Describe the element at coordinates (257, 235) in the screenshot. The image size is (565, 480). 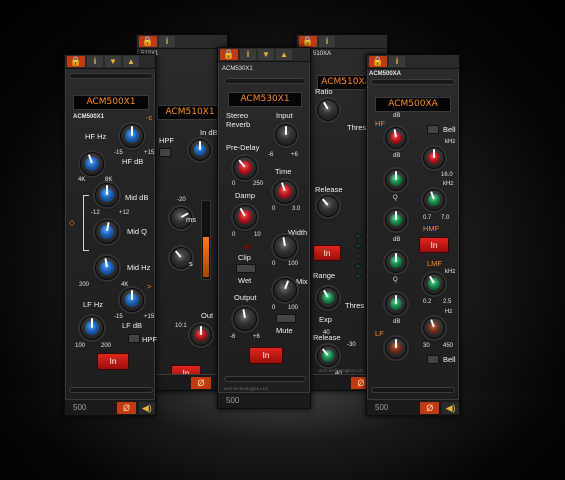
I see `damp-max: 10` at that location.